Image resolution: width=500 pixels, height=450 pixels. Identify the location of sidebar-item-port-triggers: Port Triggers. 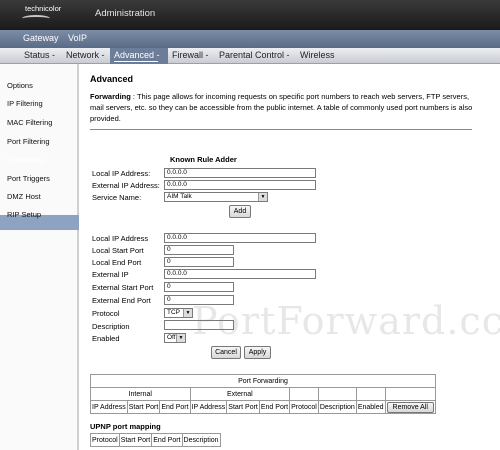
(28, 178).